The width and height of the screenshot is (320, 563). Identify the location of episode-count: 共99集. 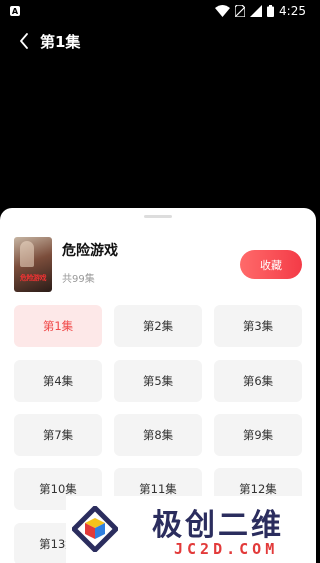
(78, 279).